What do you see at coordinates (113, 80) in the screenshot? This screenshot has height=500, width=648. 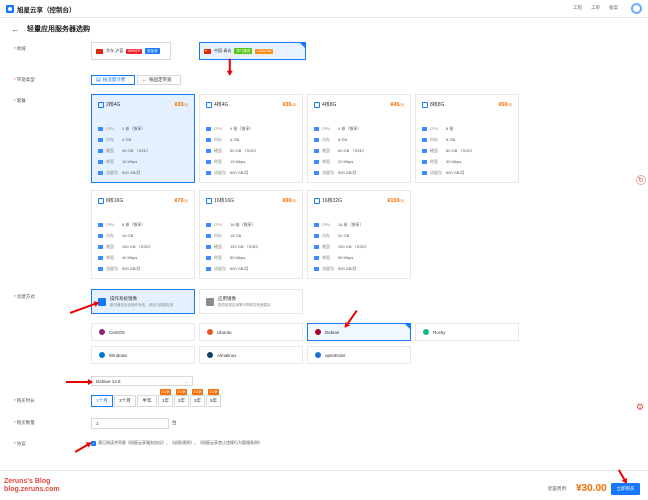 I see `billing-traffic-tab: ▤ 按流量计费` at bounding box center [113, 80].